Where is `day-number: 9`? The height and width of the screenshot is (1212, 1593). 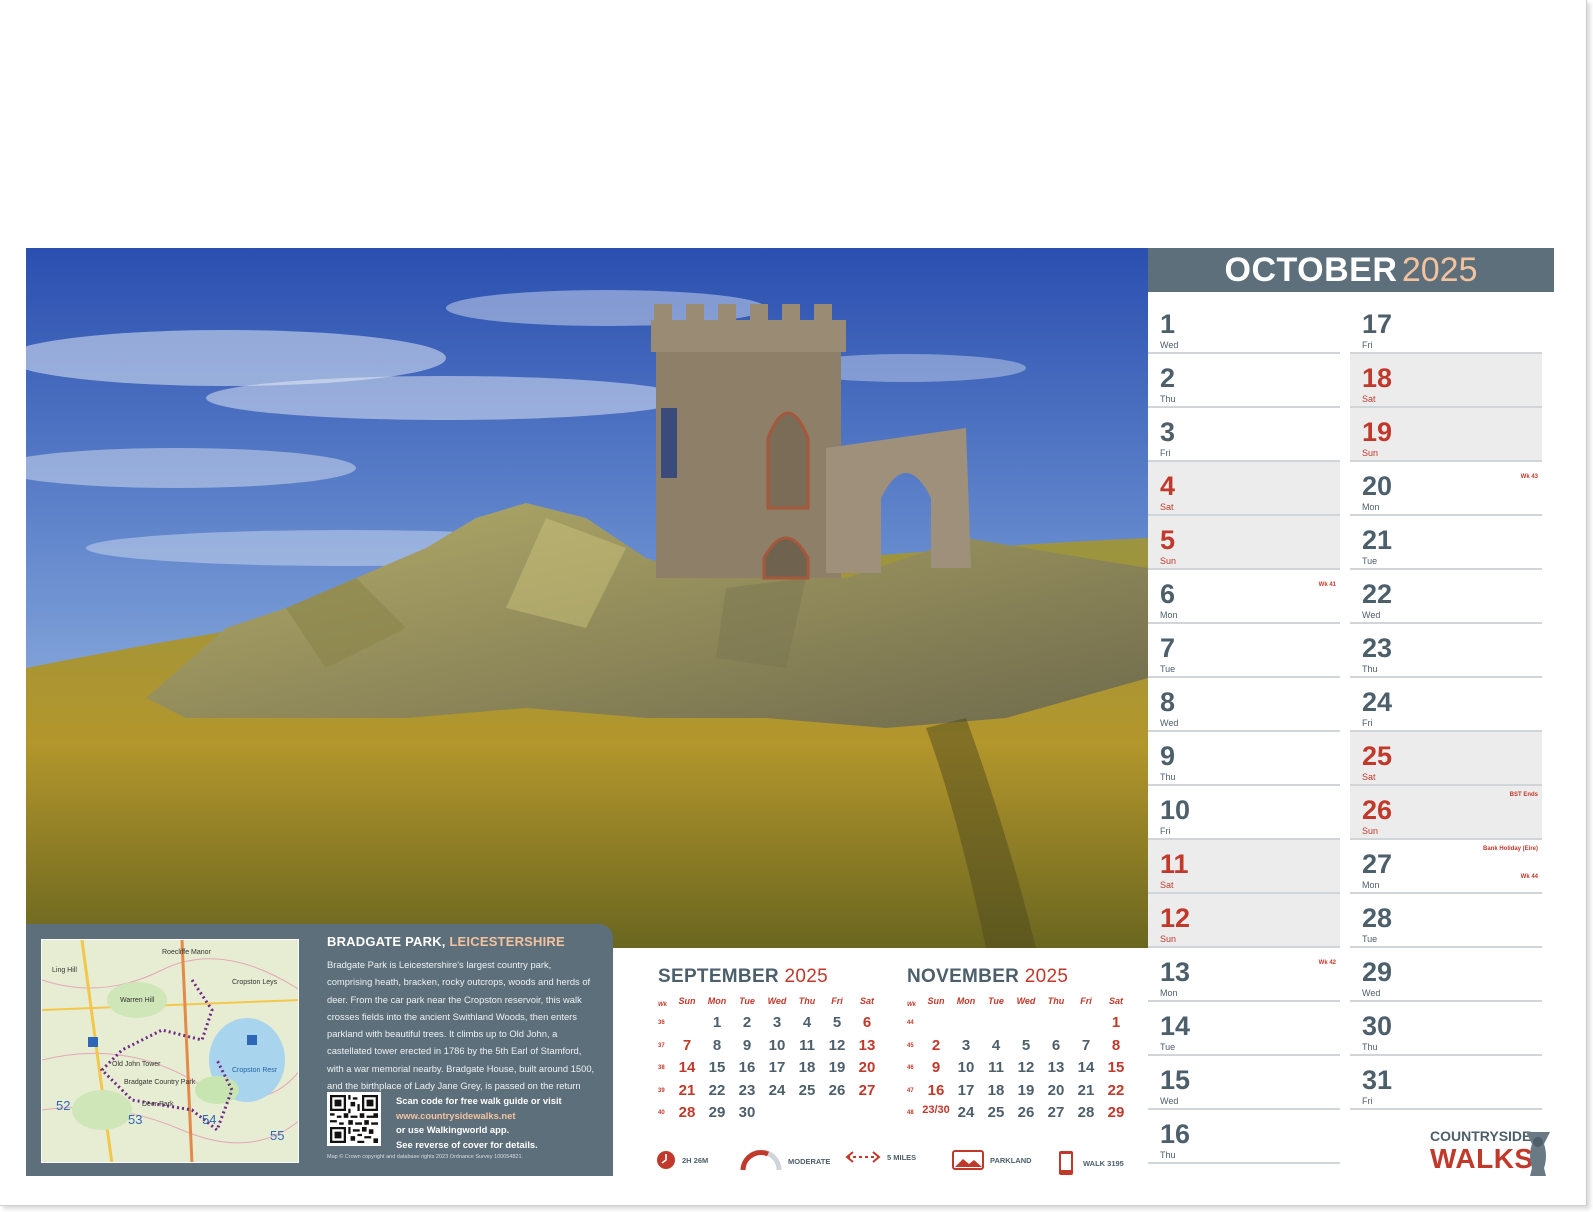
day-number: 9 is located at coordinates (1168, 756).